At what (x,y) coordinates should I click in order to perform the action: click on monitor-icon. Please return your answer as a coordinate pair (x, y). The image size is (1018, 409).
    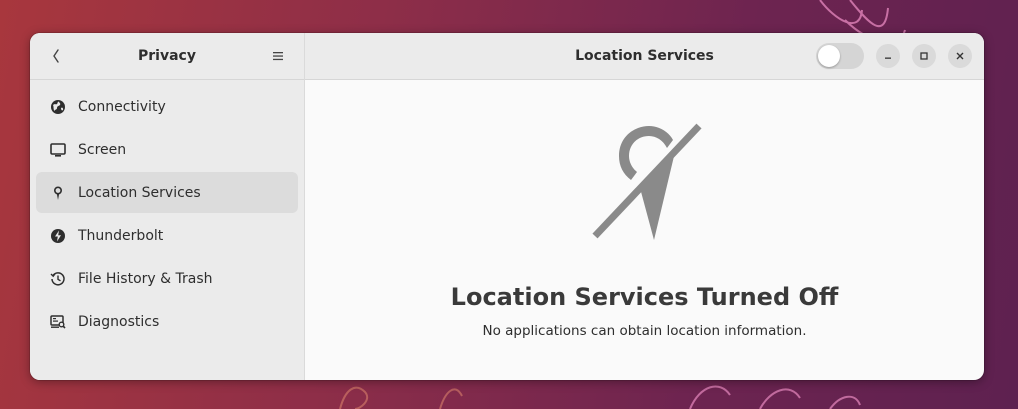
    Looking at the image, I should click on (58, 150).